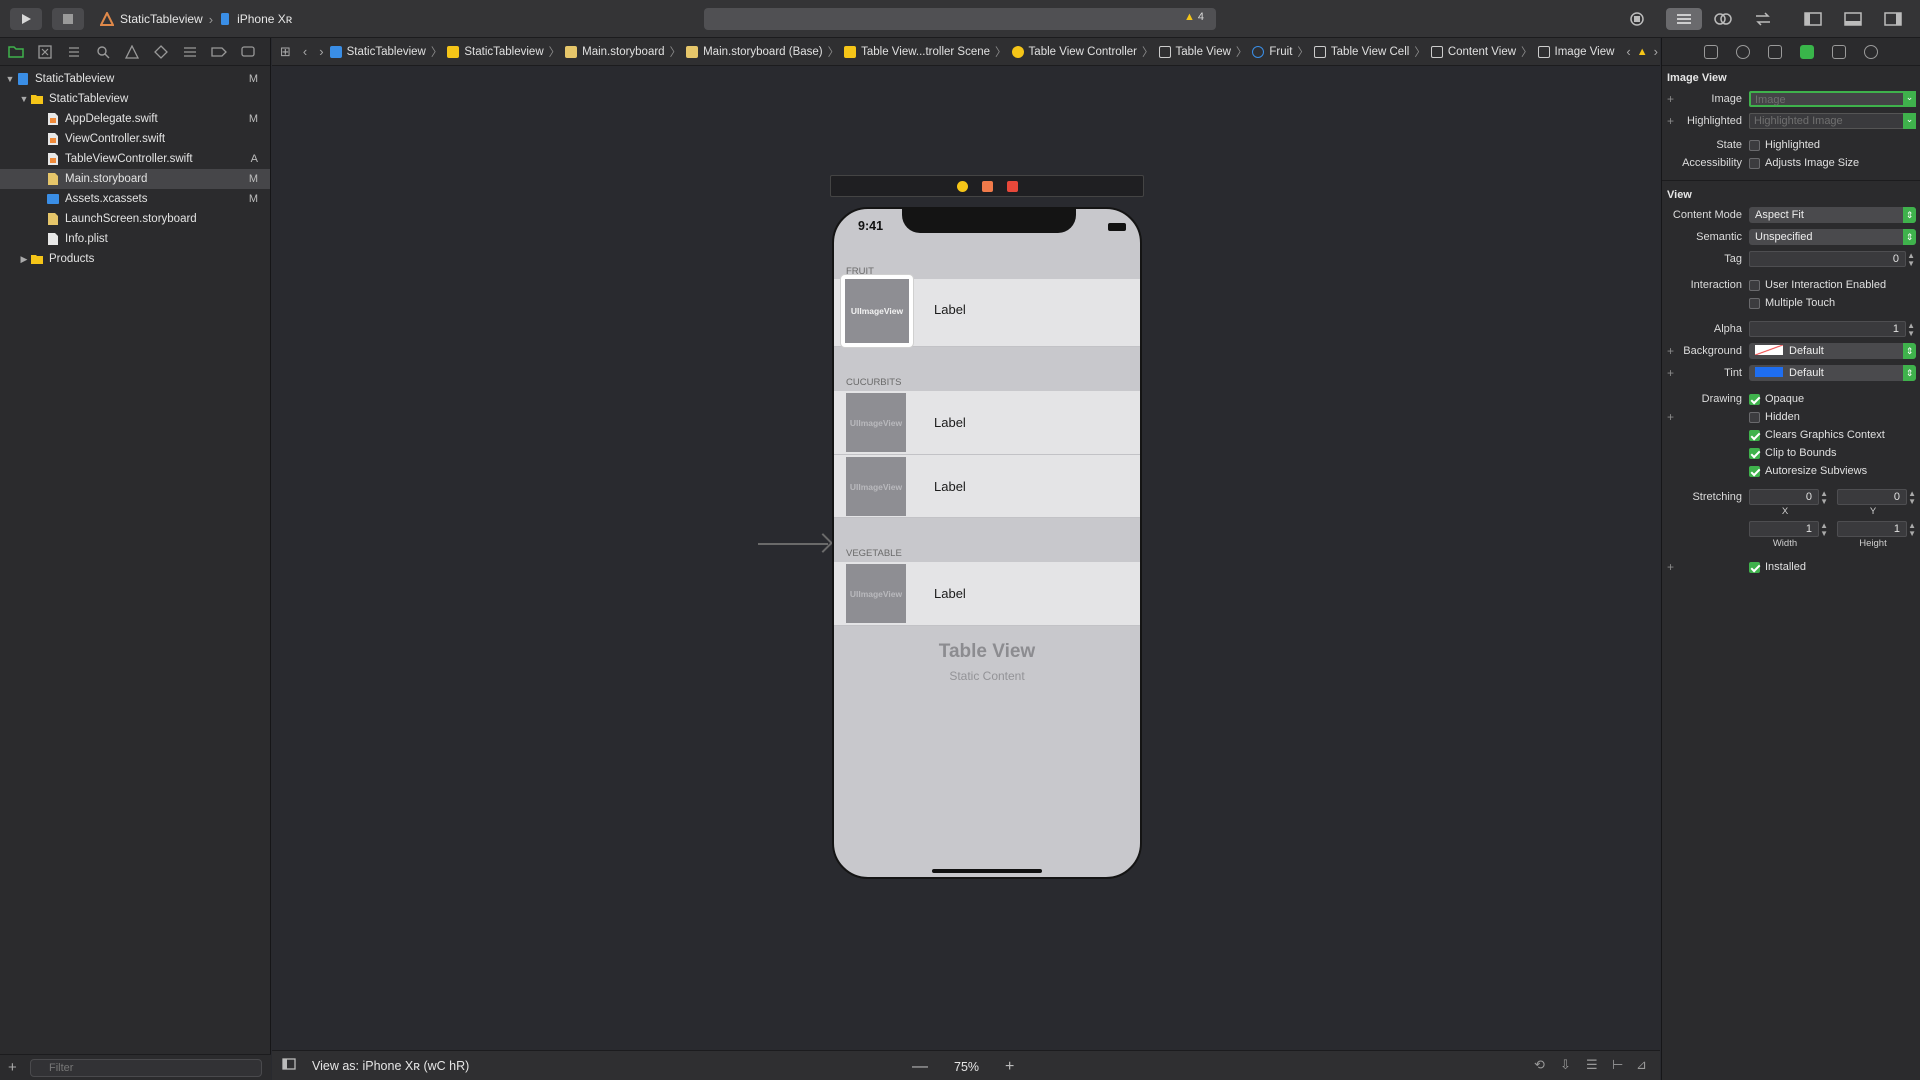 The height and width of the screenshot is (1080, 1920). Describe the element at coordinates (135, 119) in the screenshot. I see `tree-item-file: AppDelegate.swift M` at that location.